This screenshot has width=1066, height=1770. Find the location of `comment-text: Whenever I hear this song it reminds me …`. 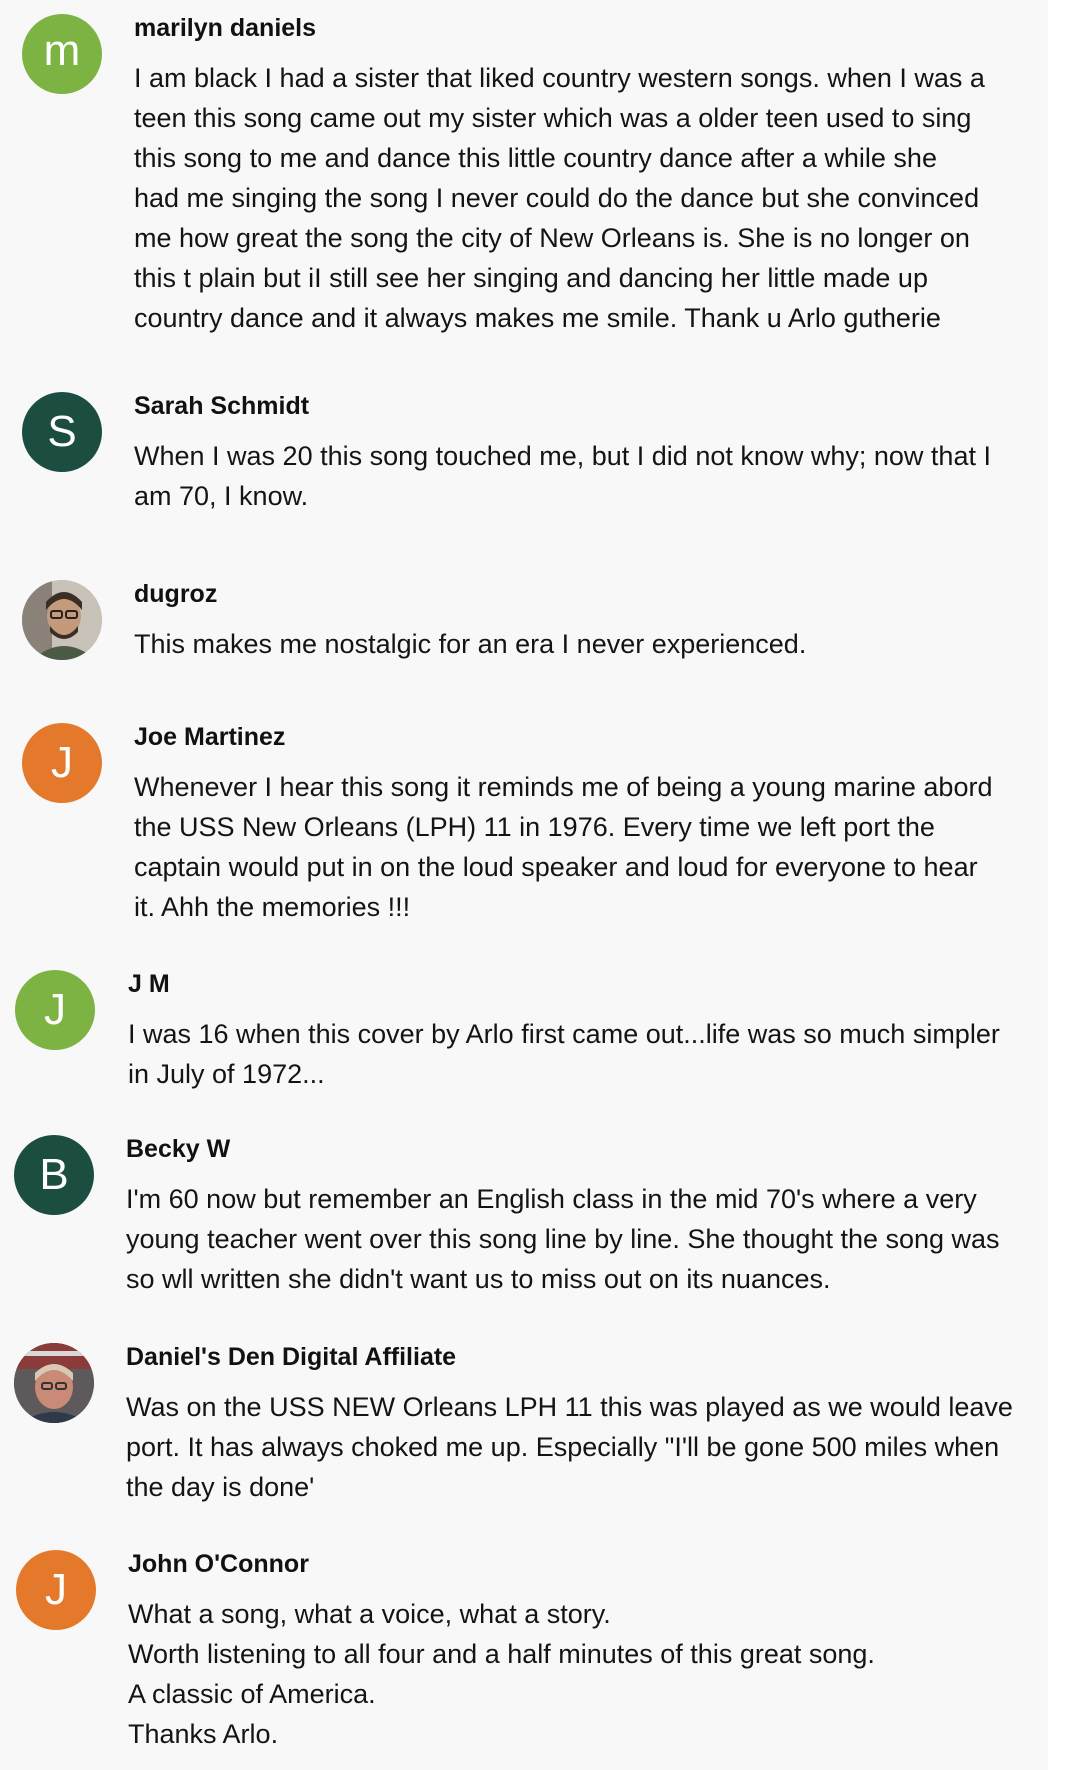

comment-text: Whenever I hear this song it reminds me … is located at coordinates (563, 847).